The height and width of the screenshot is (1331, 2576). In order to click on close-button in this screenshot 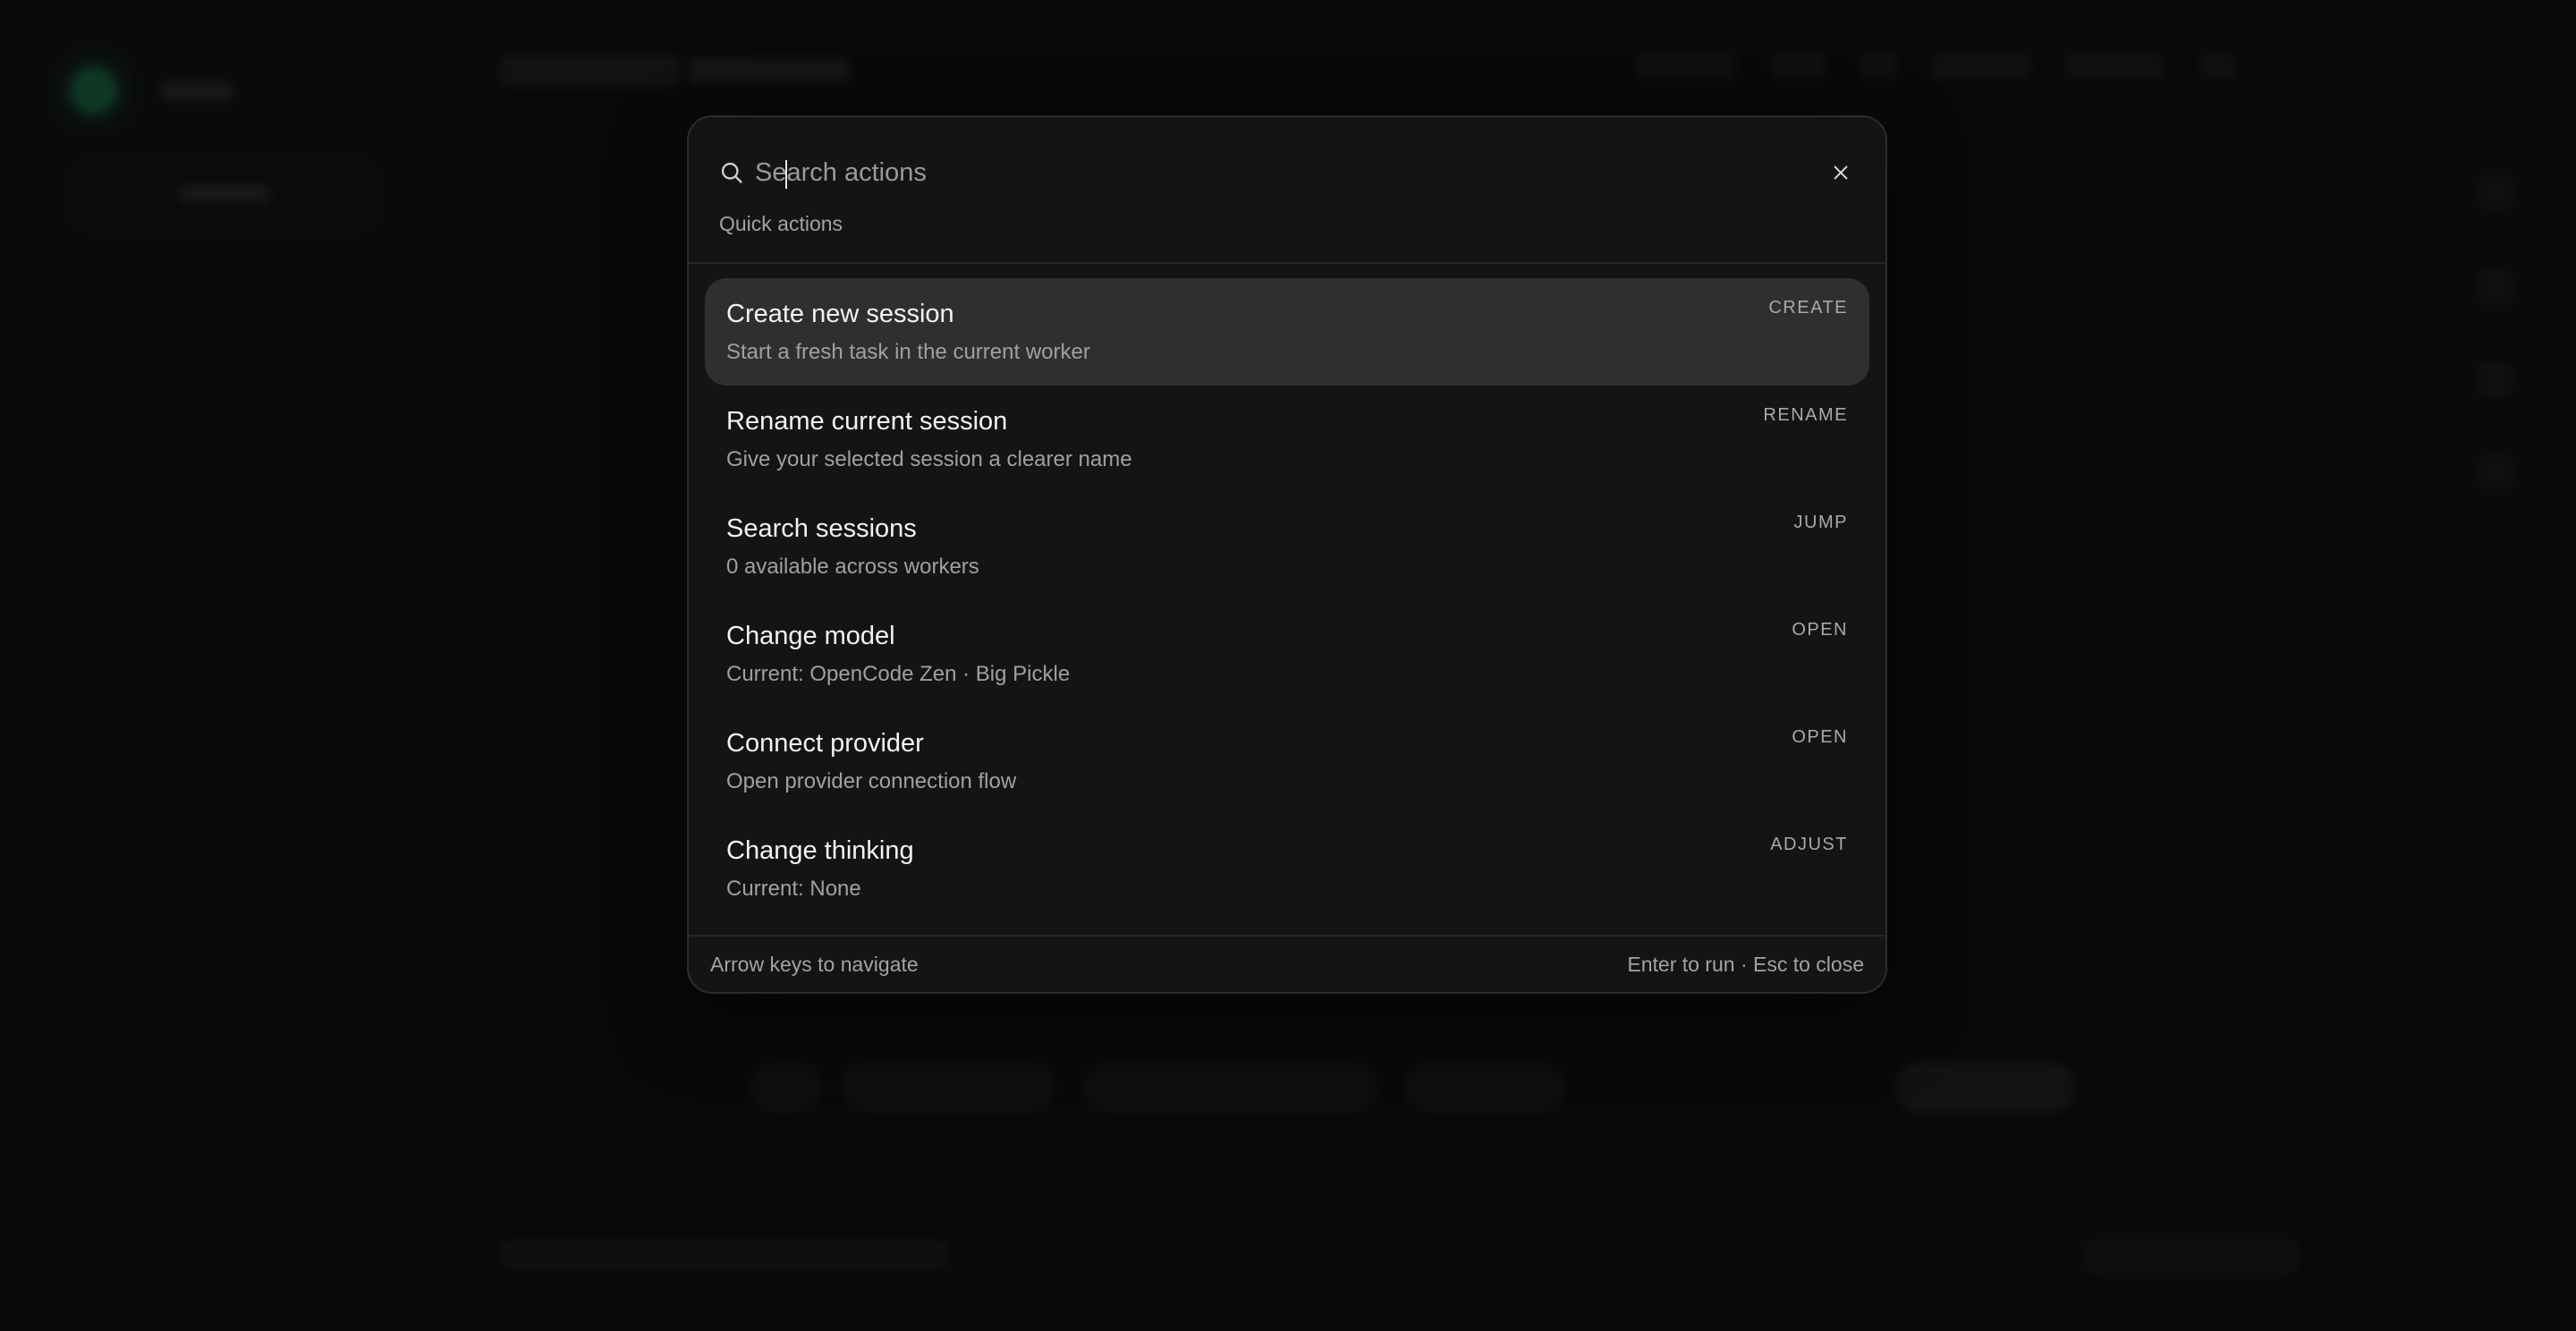, I will do `click(1840, 173)`.